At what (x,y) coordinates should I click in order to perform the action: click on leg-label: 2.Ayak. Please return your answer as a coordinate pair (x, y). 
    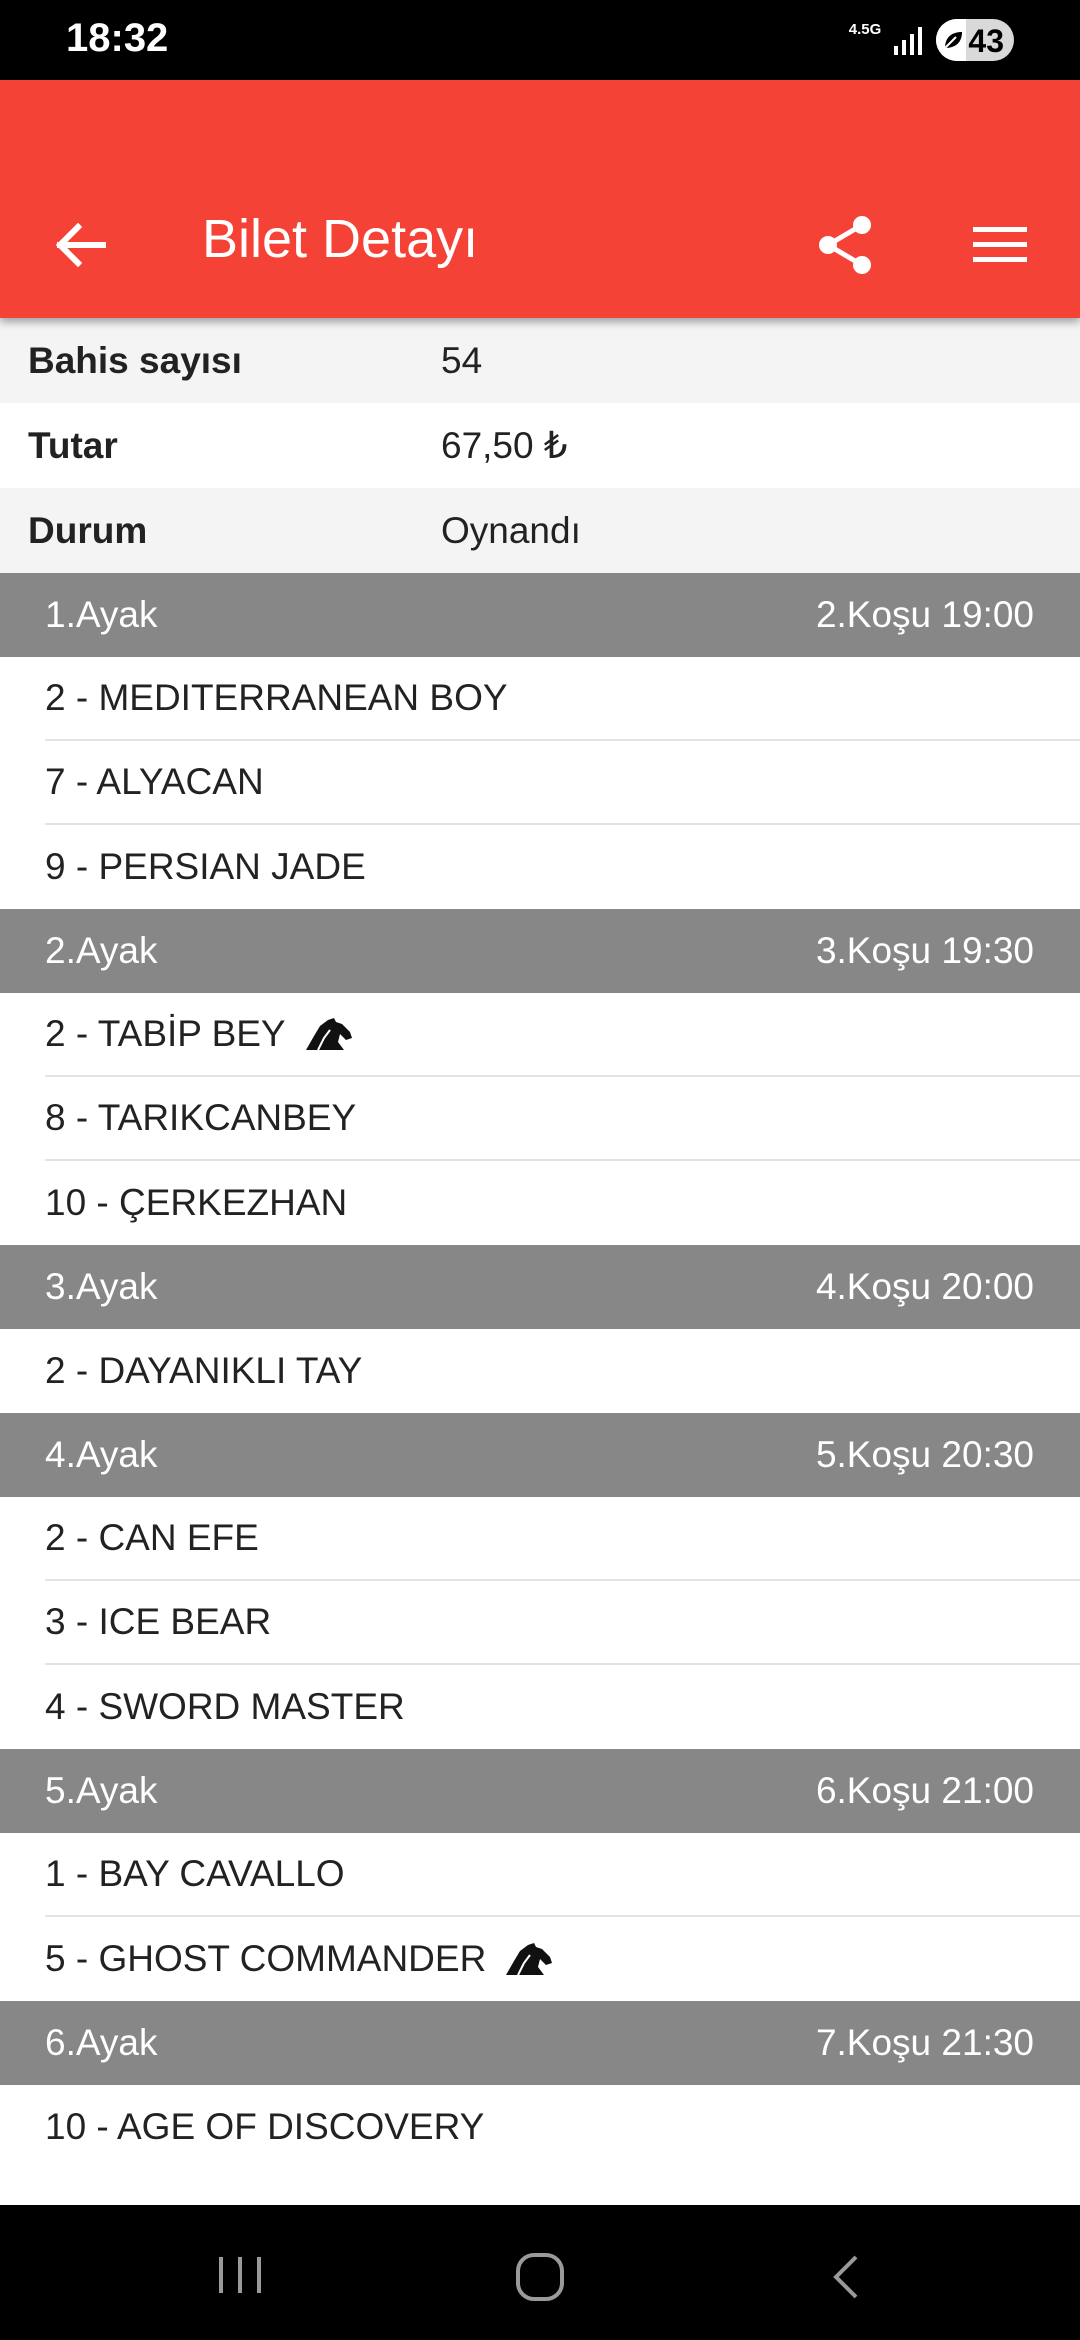
    Looking at the image, I should click on (101, 950).